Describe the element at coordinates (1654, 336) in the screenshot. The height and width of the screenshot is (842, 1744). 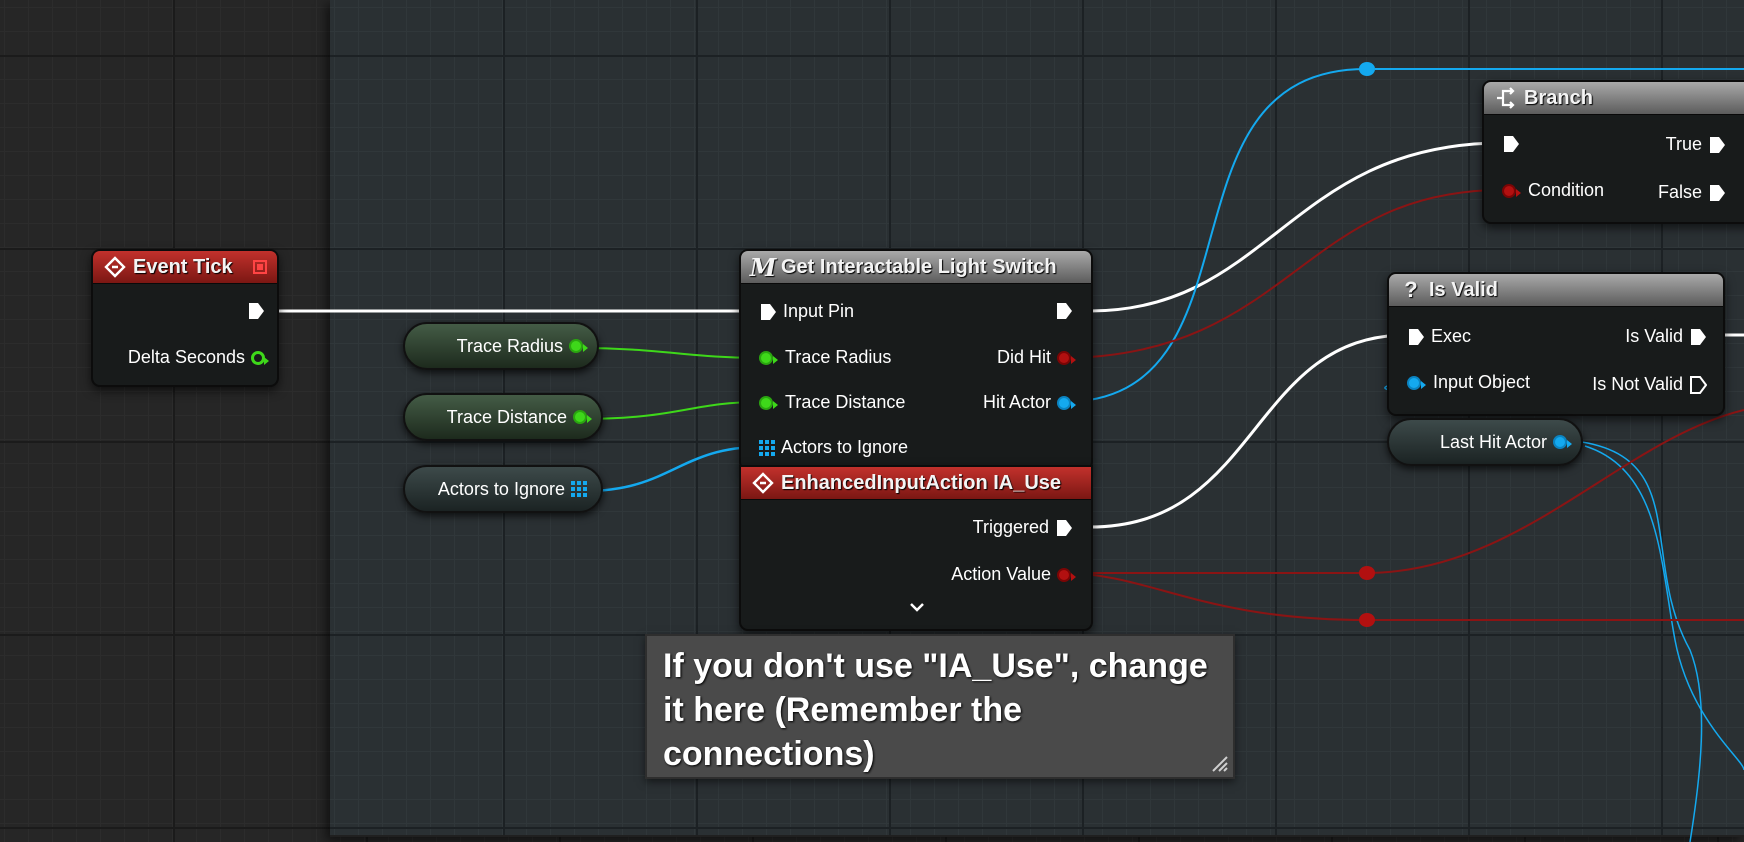
I see `is-valid-out-label: Is Valid` at that location.